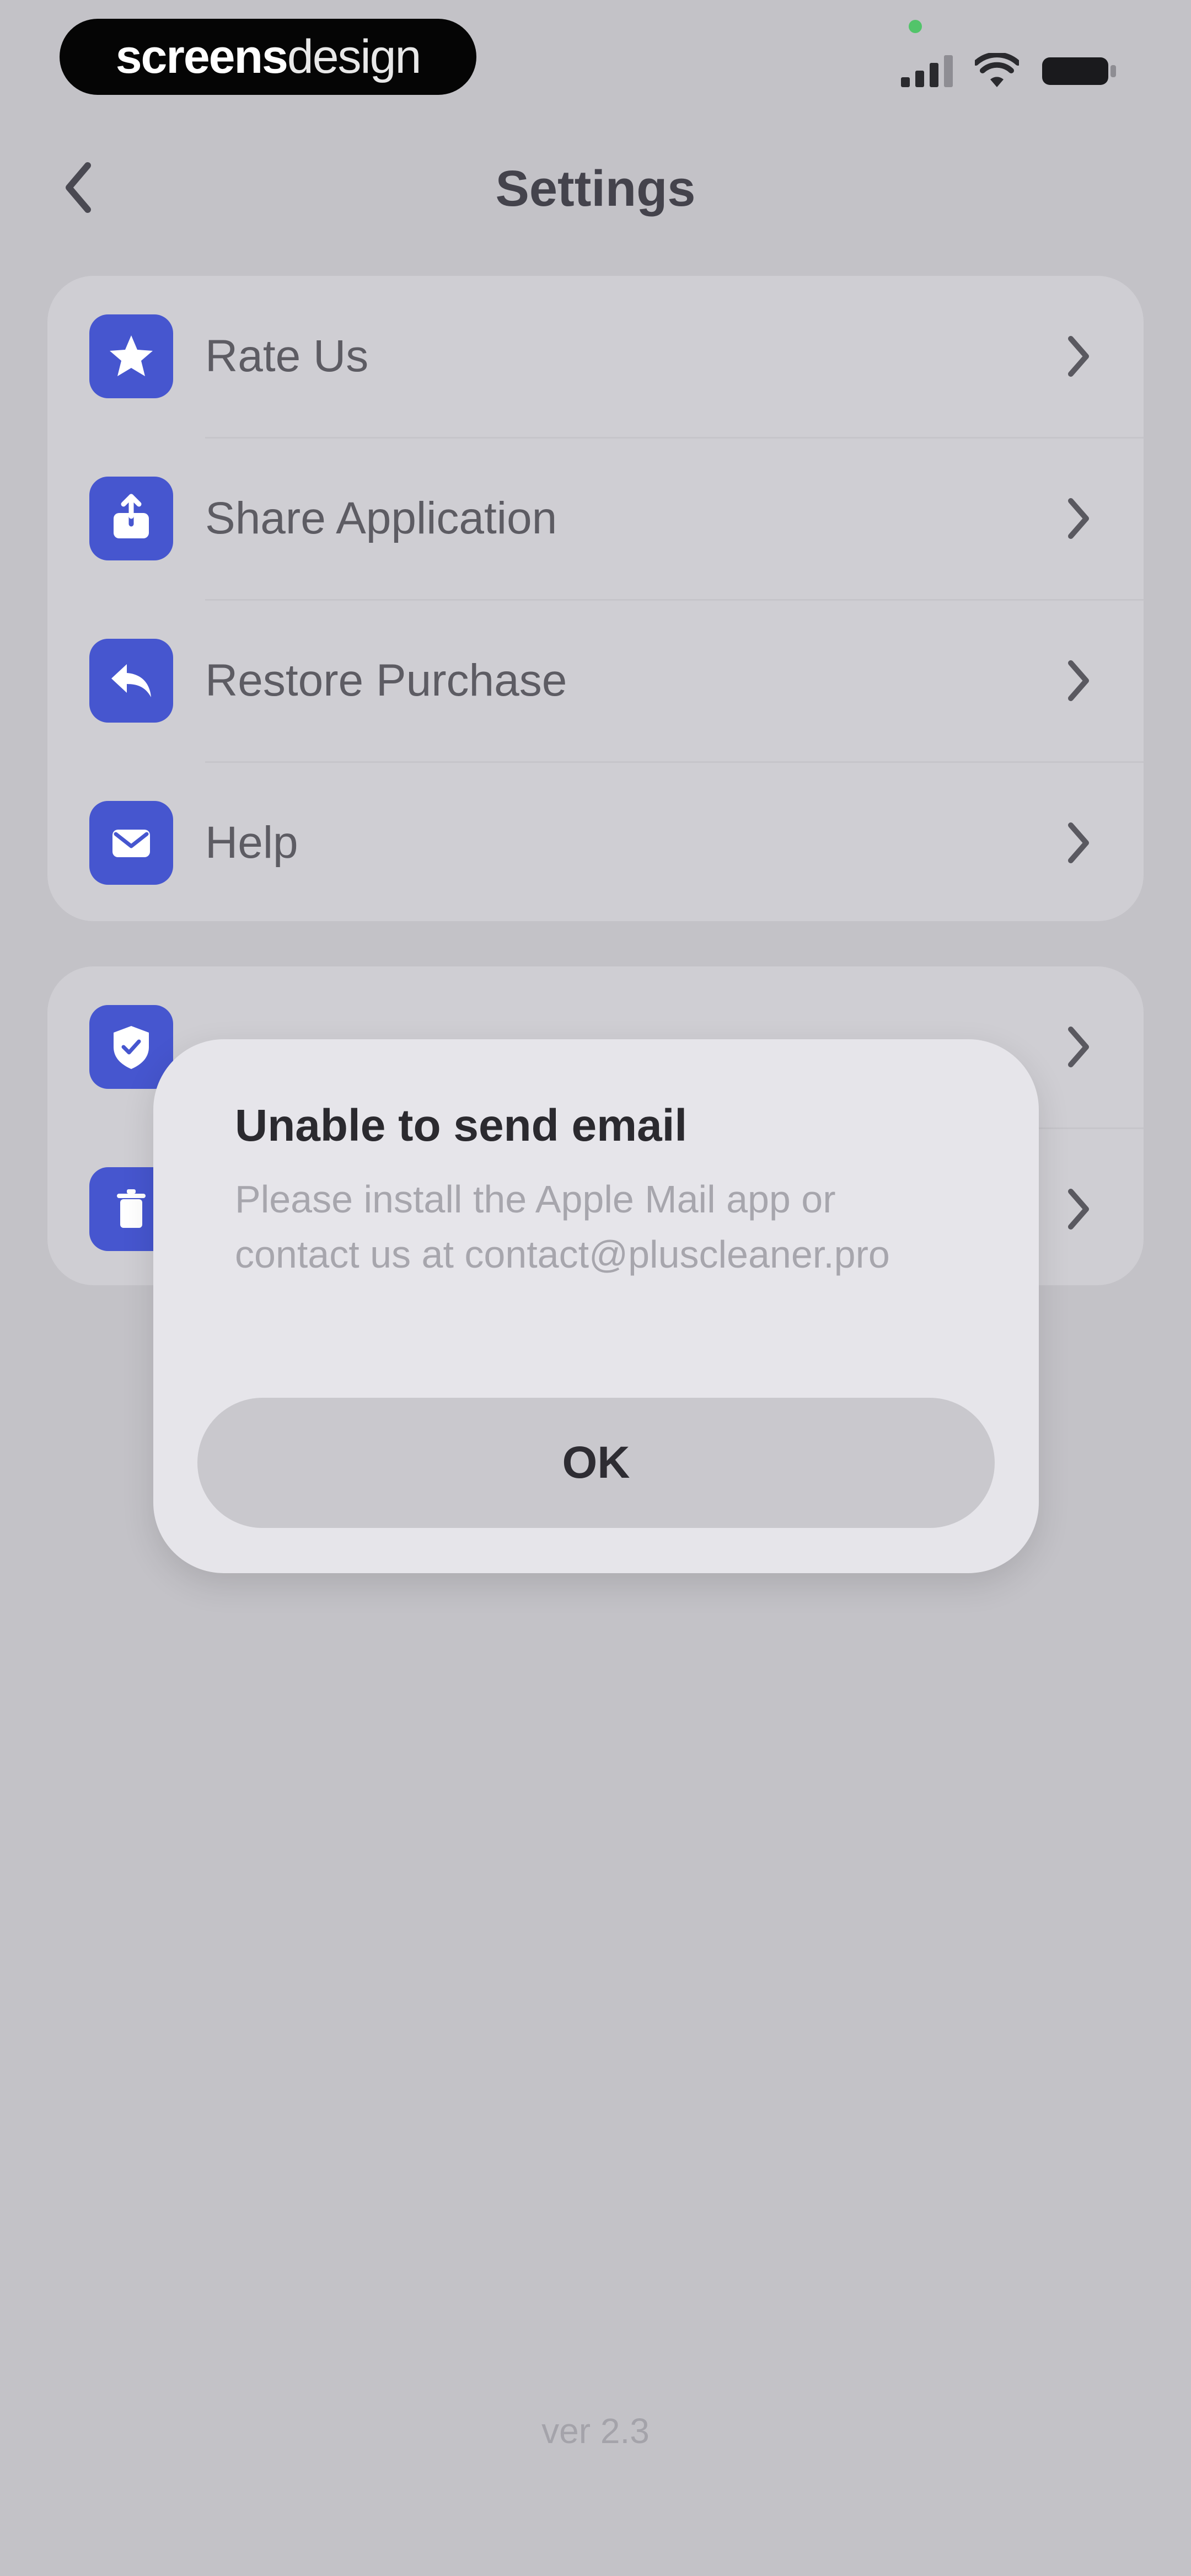 This screenshot has width=1191, height=2576. What do you see at coordinates (381, 518) in the screenshot?
I see `row-label: Share Application` at bounding box center [381, 518].